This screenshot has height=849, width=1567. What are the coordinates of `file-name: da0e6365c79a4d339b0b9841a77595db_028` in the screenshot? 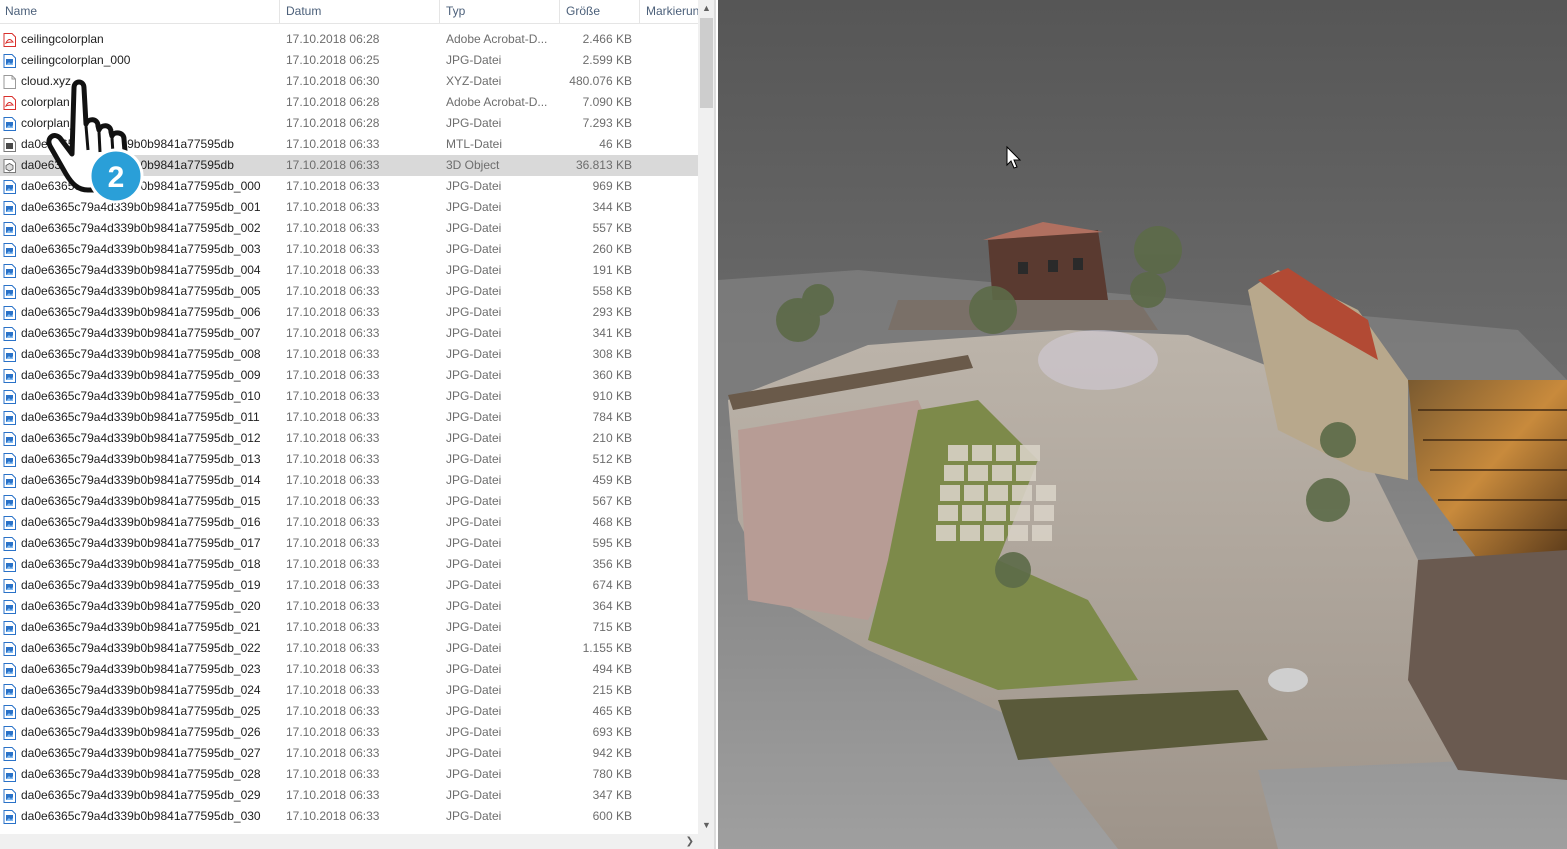 It's located at (141, 774).